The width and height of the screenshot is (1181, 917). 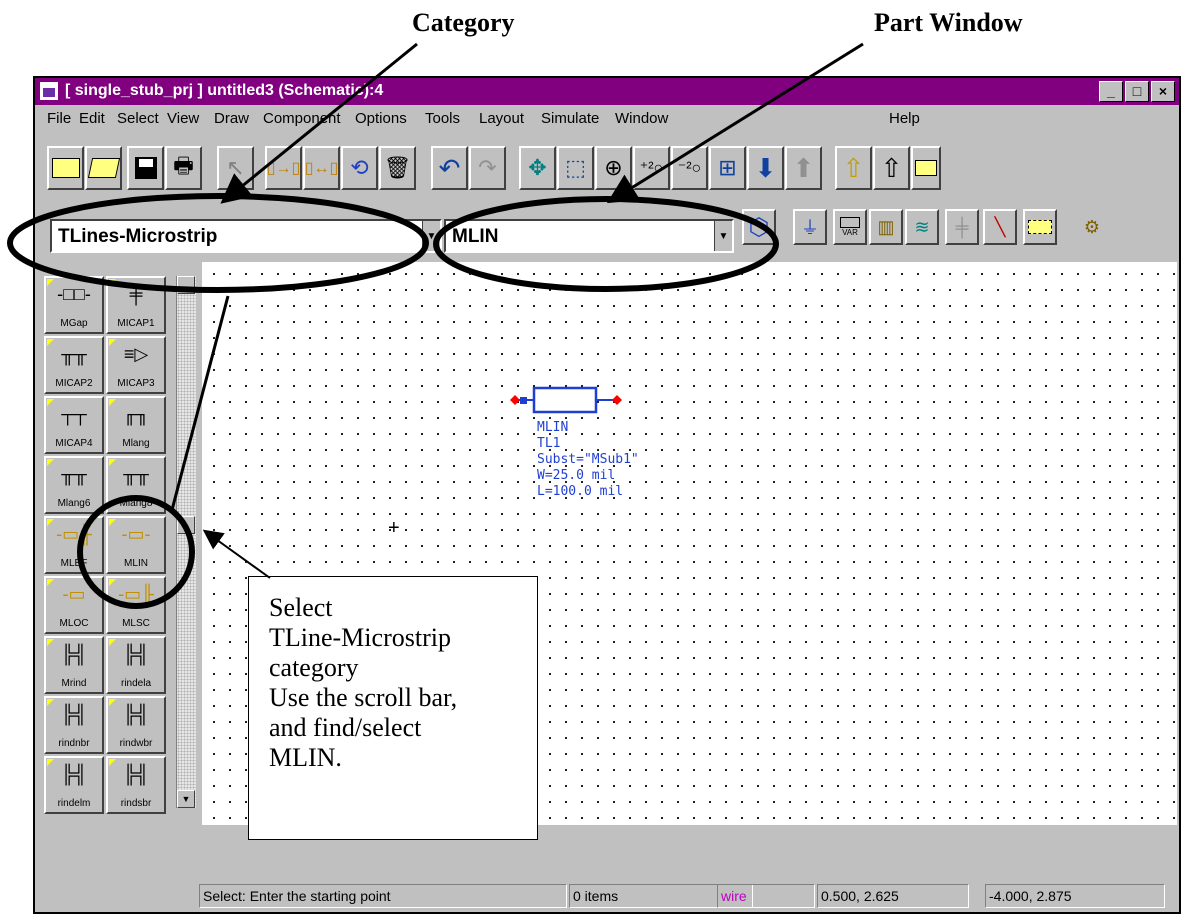 I want to click on part-window-arrow, so click(x=735, y=123).